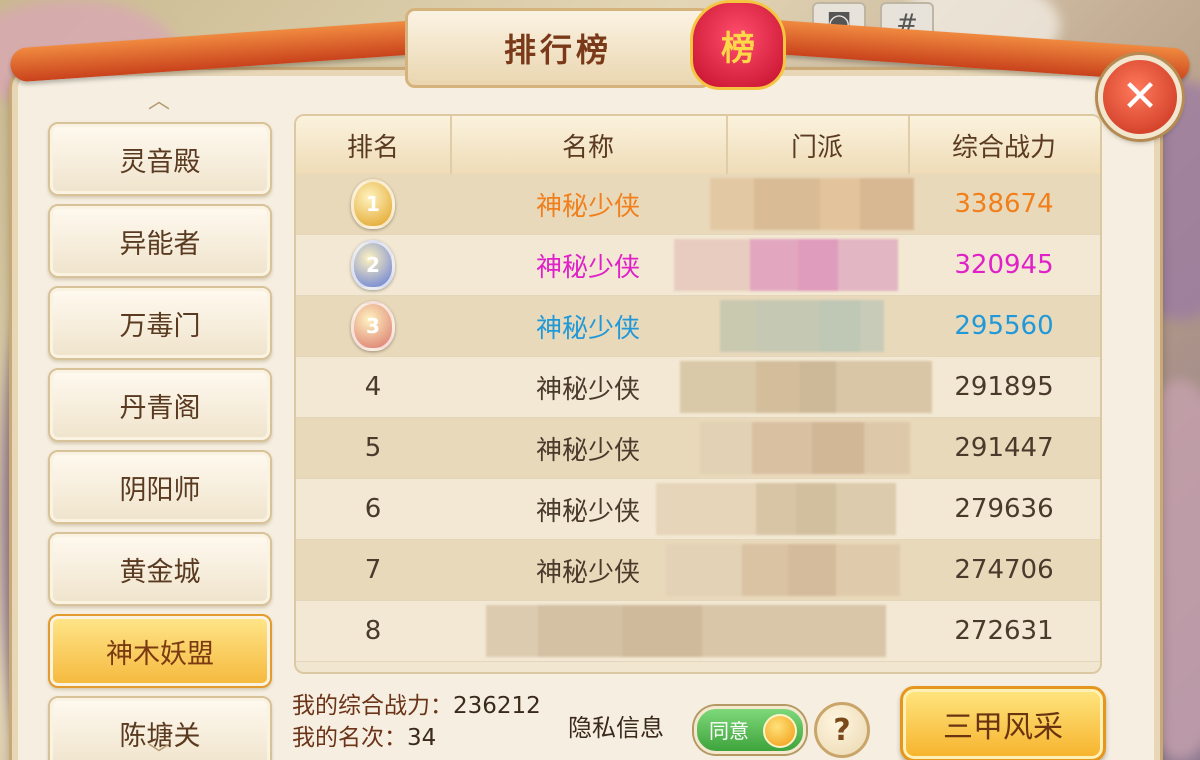  What do you see at coordinates (1003, 723) in the screenshot?
I see `top-three-showcase-button: 三甲风采` at bounding box center [1003, 723].